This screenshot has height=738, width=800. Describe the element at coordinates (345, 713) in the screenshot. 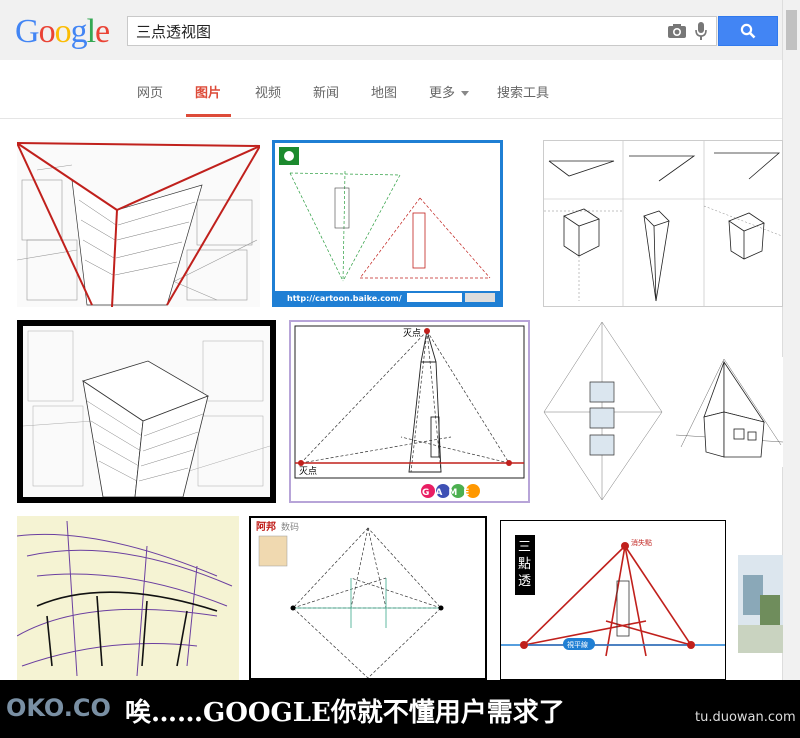

I see `caption-text: 唉……GOOGLE你就不懂用户需求了` at that location.